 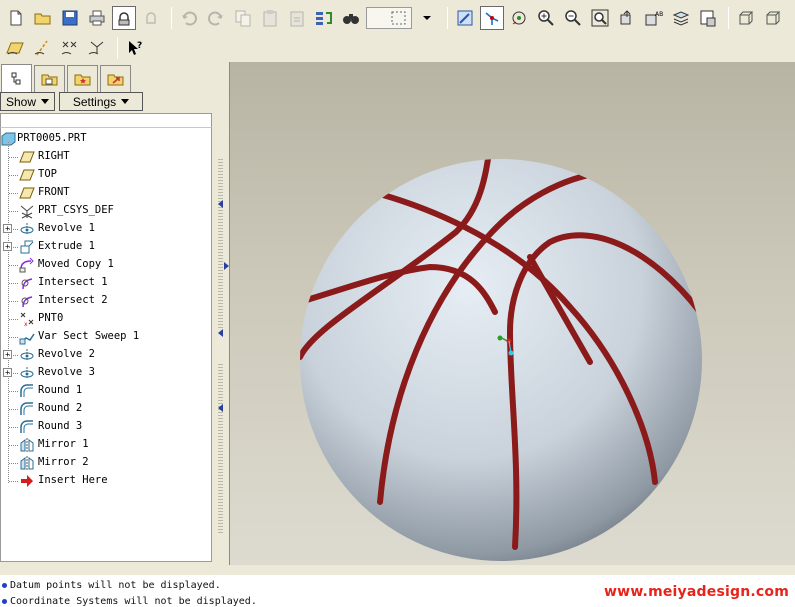 I want to click on reorient-button, so click(x=627, y=18).